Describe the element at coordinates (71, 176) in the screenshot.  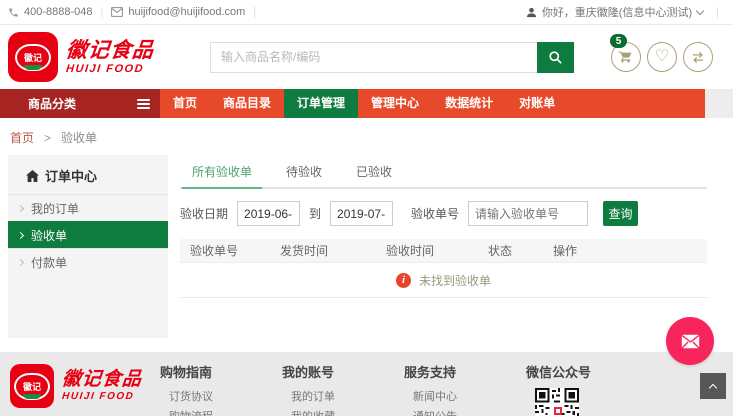
I see `sidebar-title-text: 订单中心` at that location.